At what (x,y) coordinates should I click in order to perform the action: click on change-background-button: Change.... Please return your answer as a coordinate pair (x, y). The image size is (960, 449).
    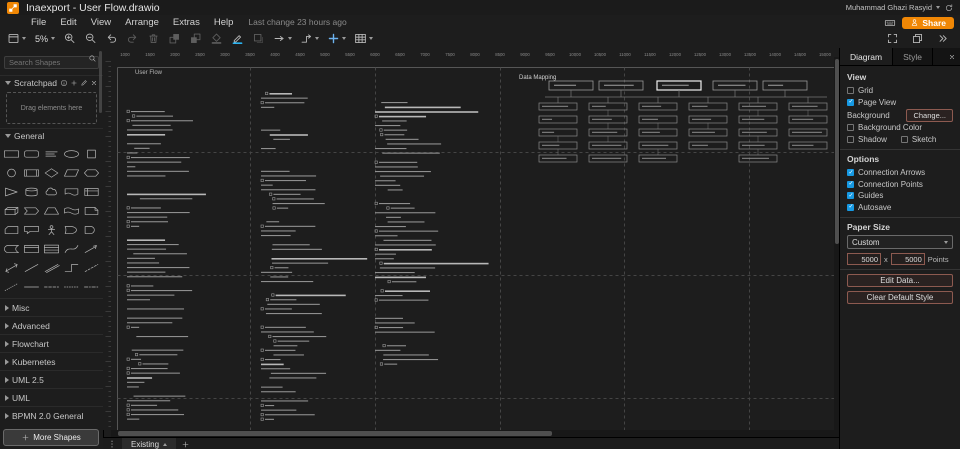
    Looking at the image, I should click on (929, 115).